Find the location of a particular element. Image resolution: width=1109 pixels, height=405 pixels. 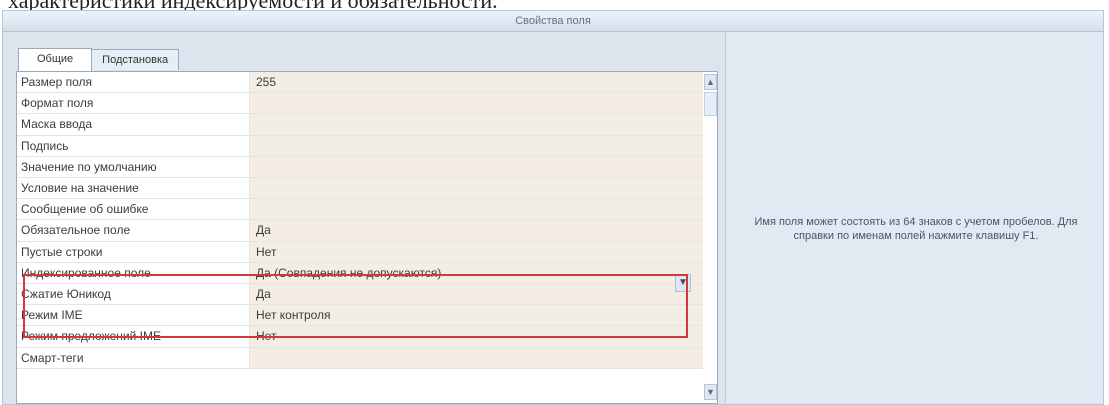

property-label: Индексированное поле is located at coordinates (86, 272).